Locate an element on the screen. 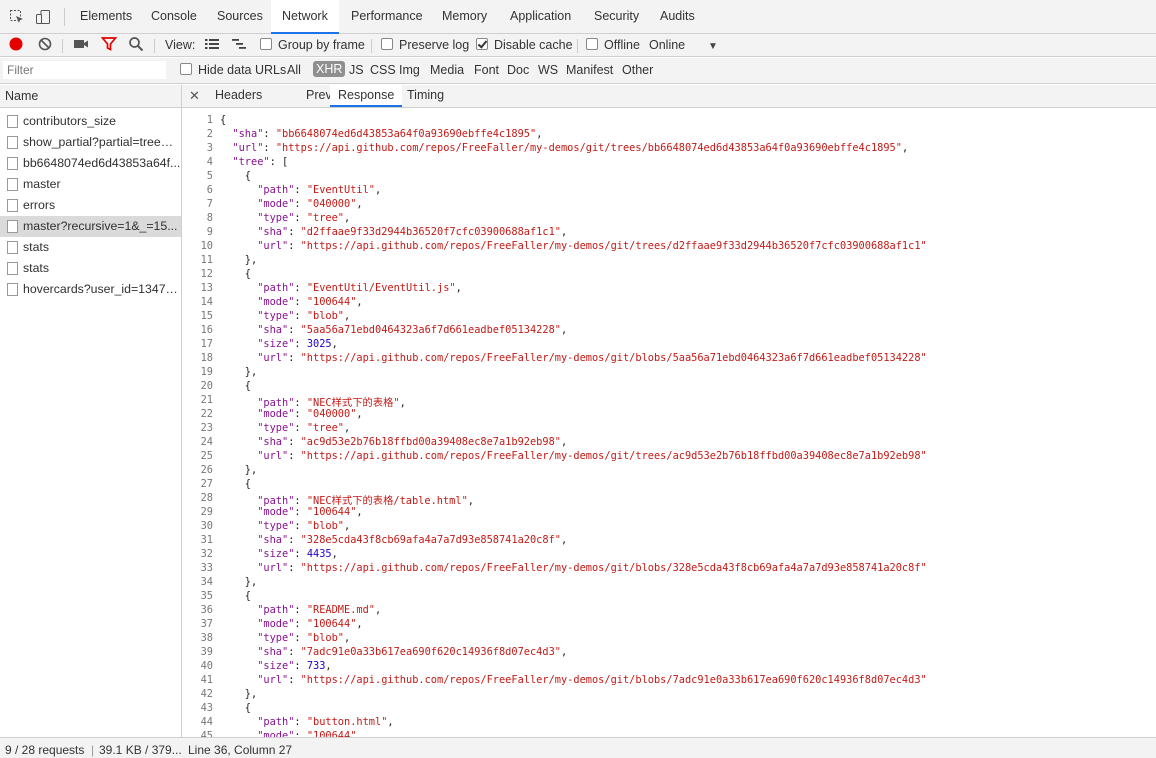 This screenshot has width=1156, height=758. line-number: 23 is located at coordinates (206, 428).